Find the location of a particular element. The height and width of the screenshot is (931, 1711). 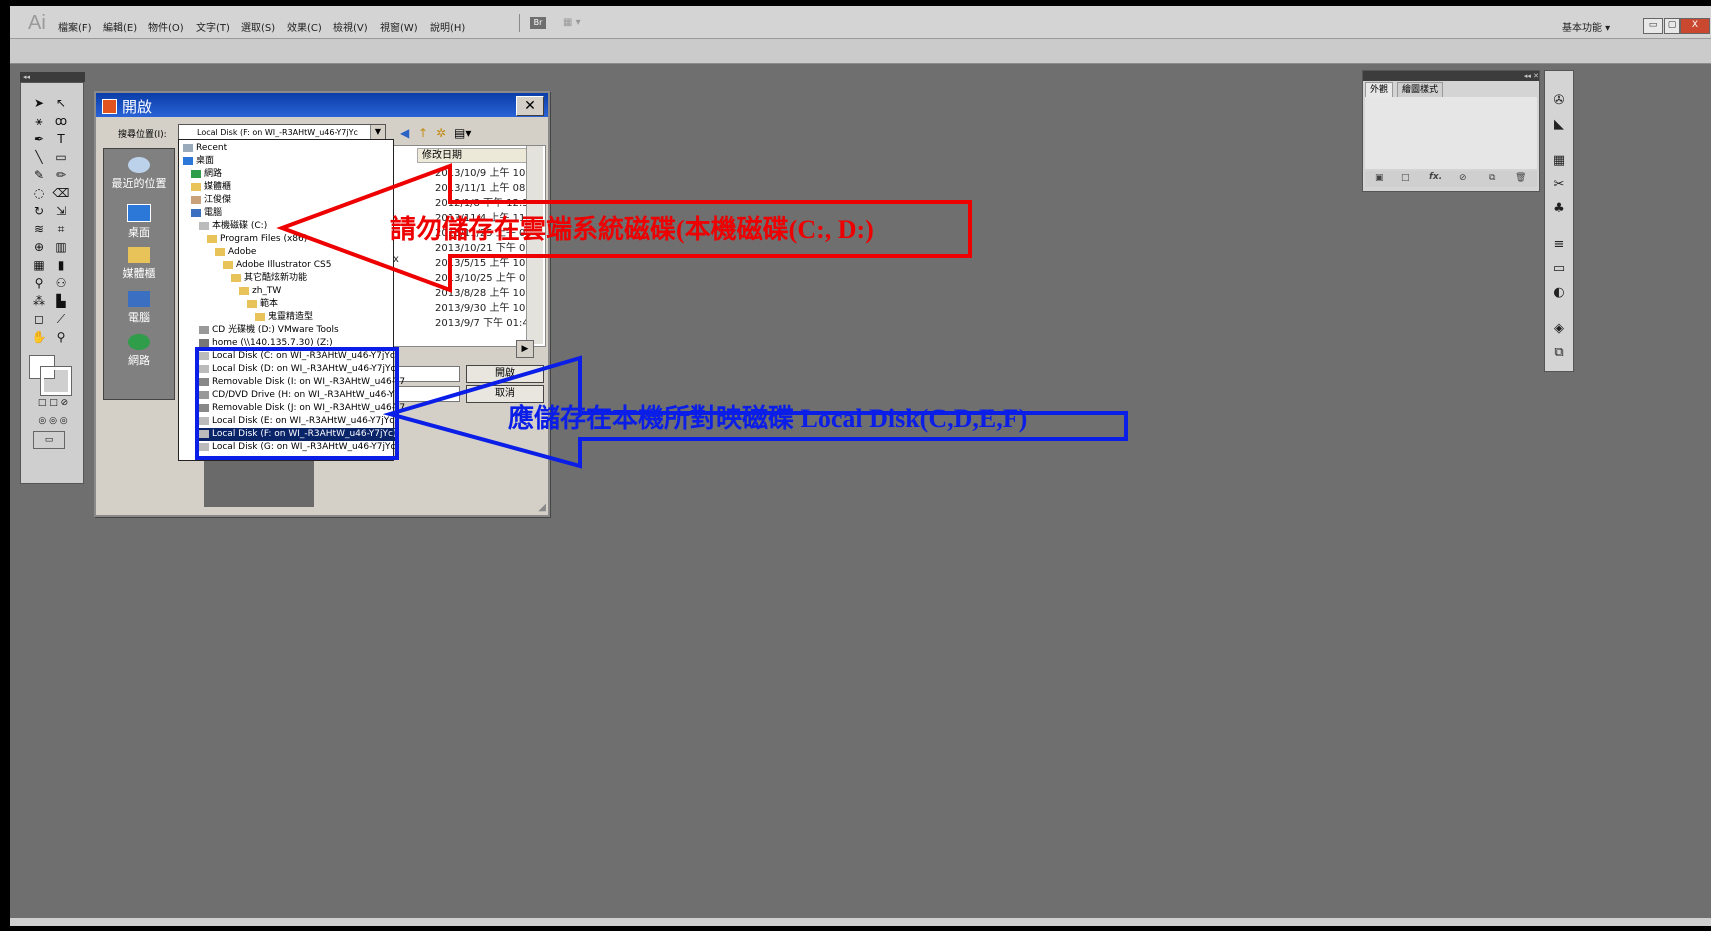

gradient-icon: ▭ is located at coordinates (1559, 269).